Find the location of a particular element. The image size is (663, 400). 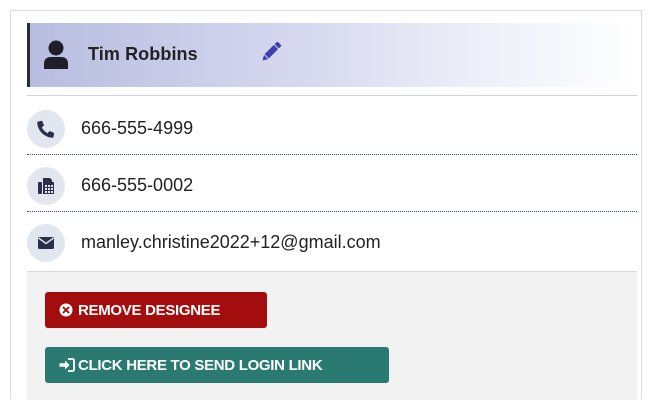

phone-icon-badge is located at coordinates (46, 129).